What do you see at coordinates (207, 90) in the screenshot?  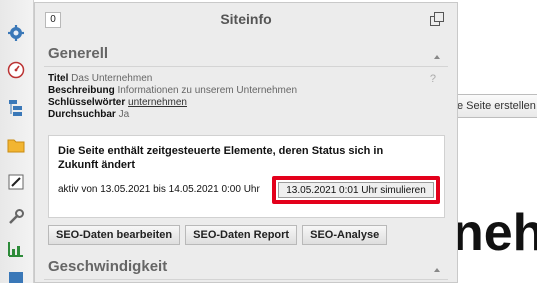 I see `info-description-value: Informationen zu unserem Unternehmen` at bounding box center [207, 90].